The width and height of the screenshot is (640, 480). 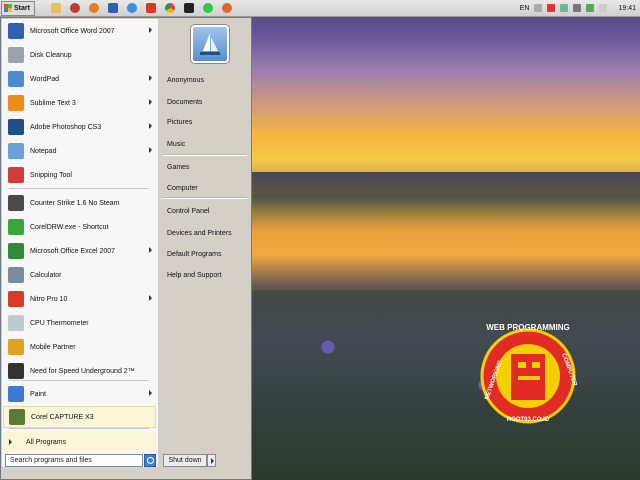 I want to click on program-item: CPU Thermometer, so click(x=79, y=323).